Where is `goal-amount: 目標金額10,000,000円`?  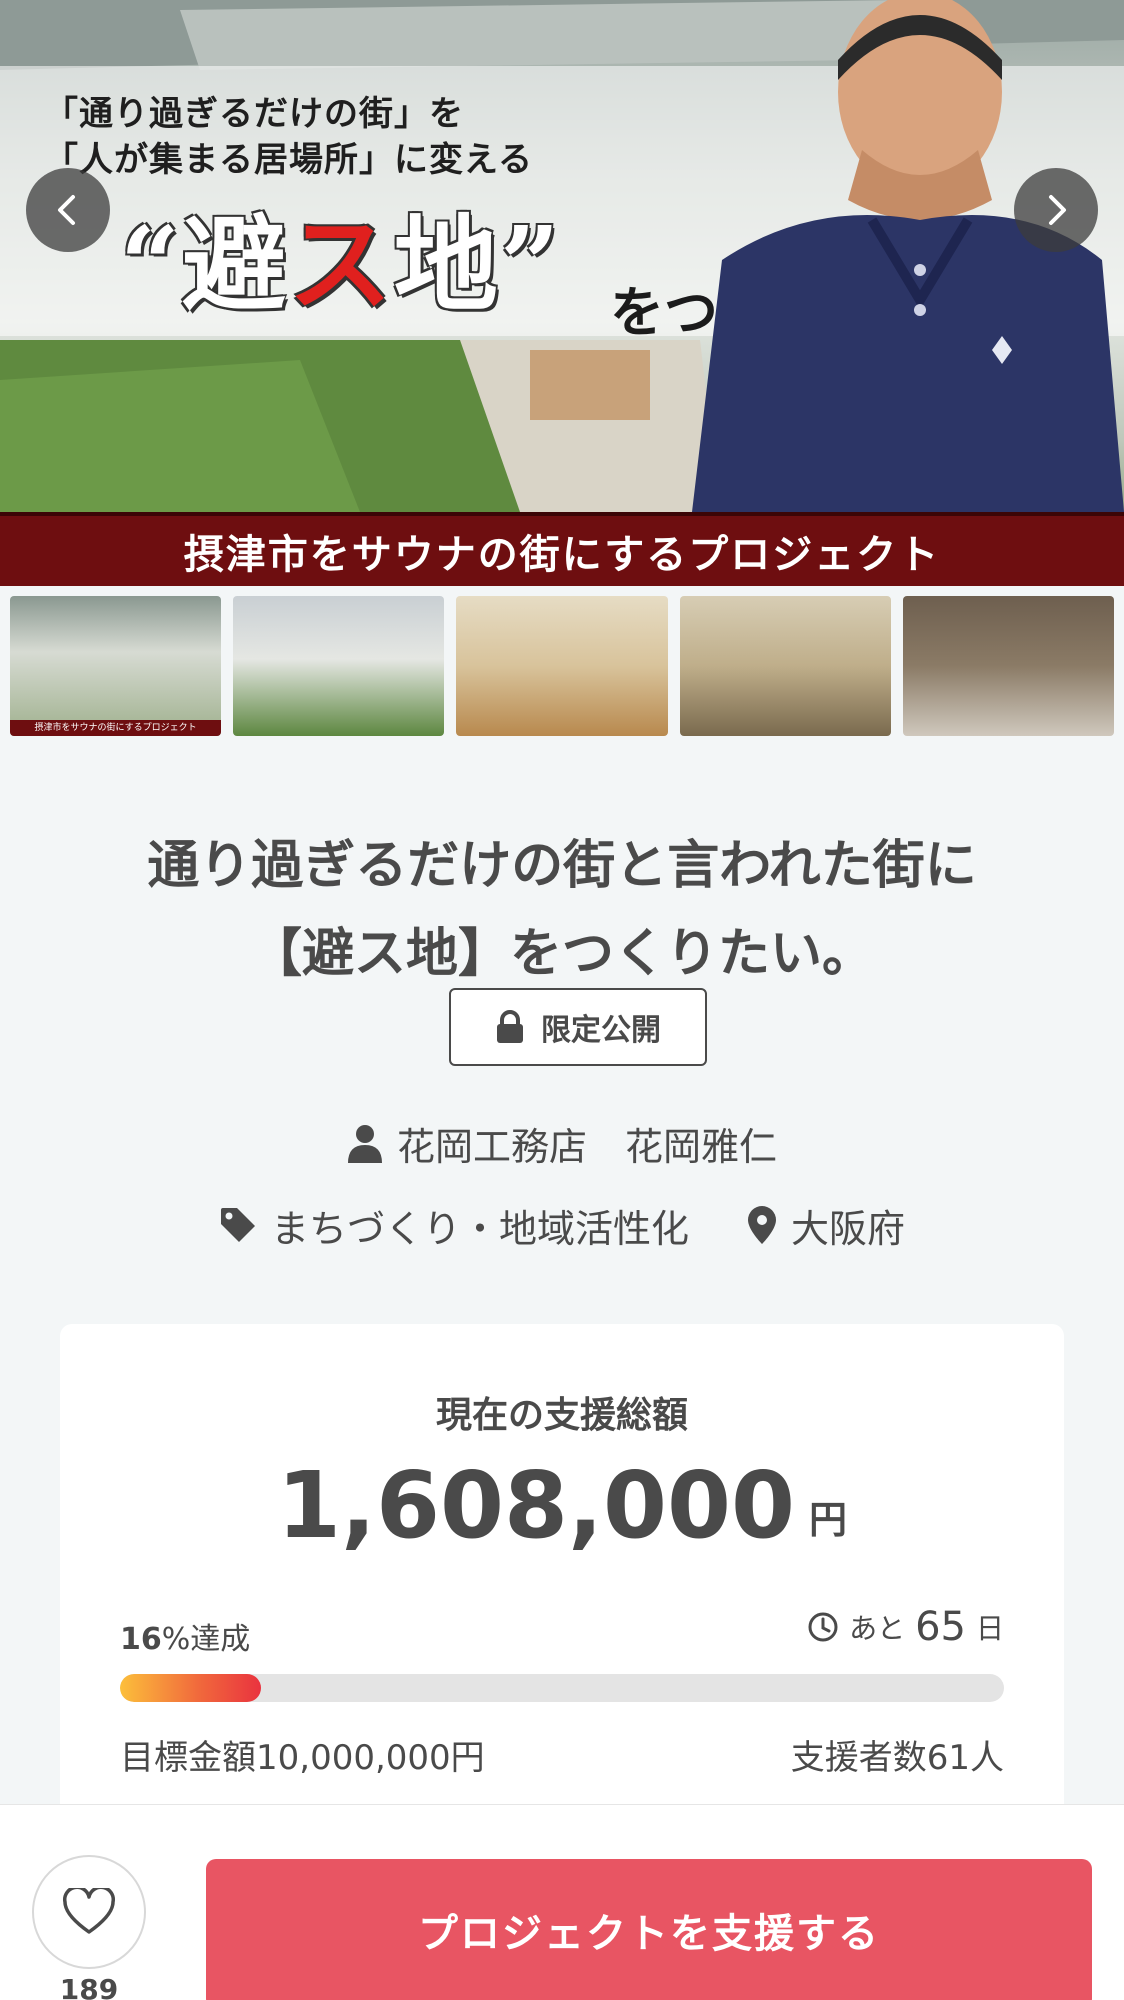
goal-amount: 目標金額10,000,000円 is located at coordinates (302, 1758).